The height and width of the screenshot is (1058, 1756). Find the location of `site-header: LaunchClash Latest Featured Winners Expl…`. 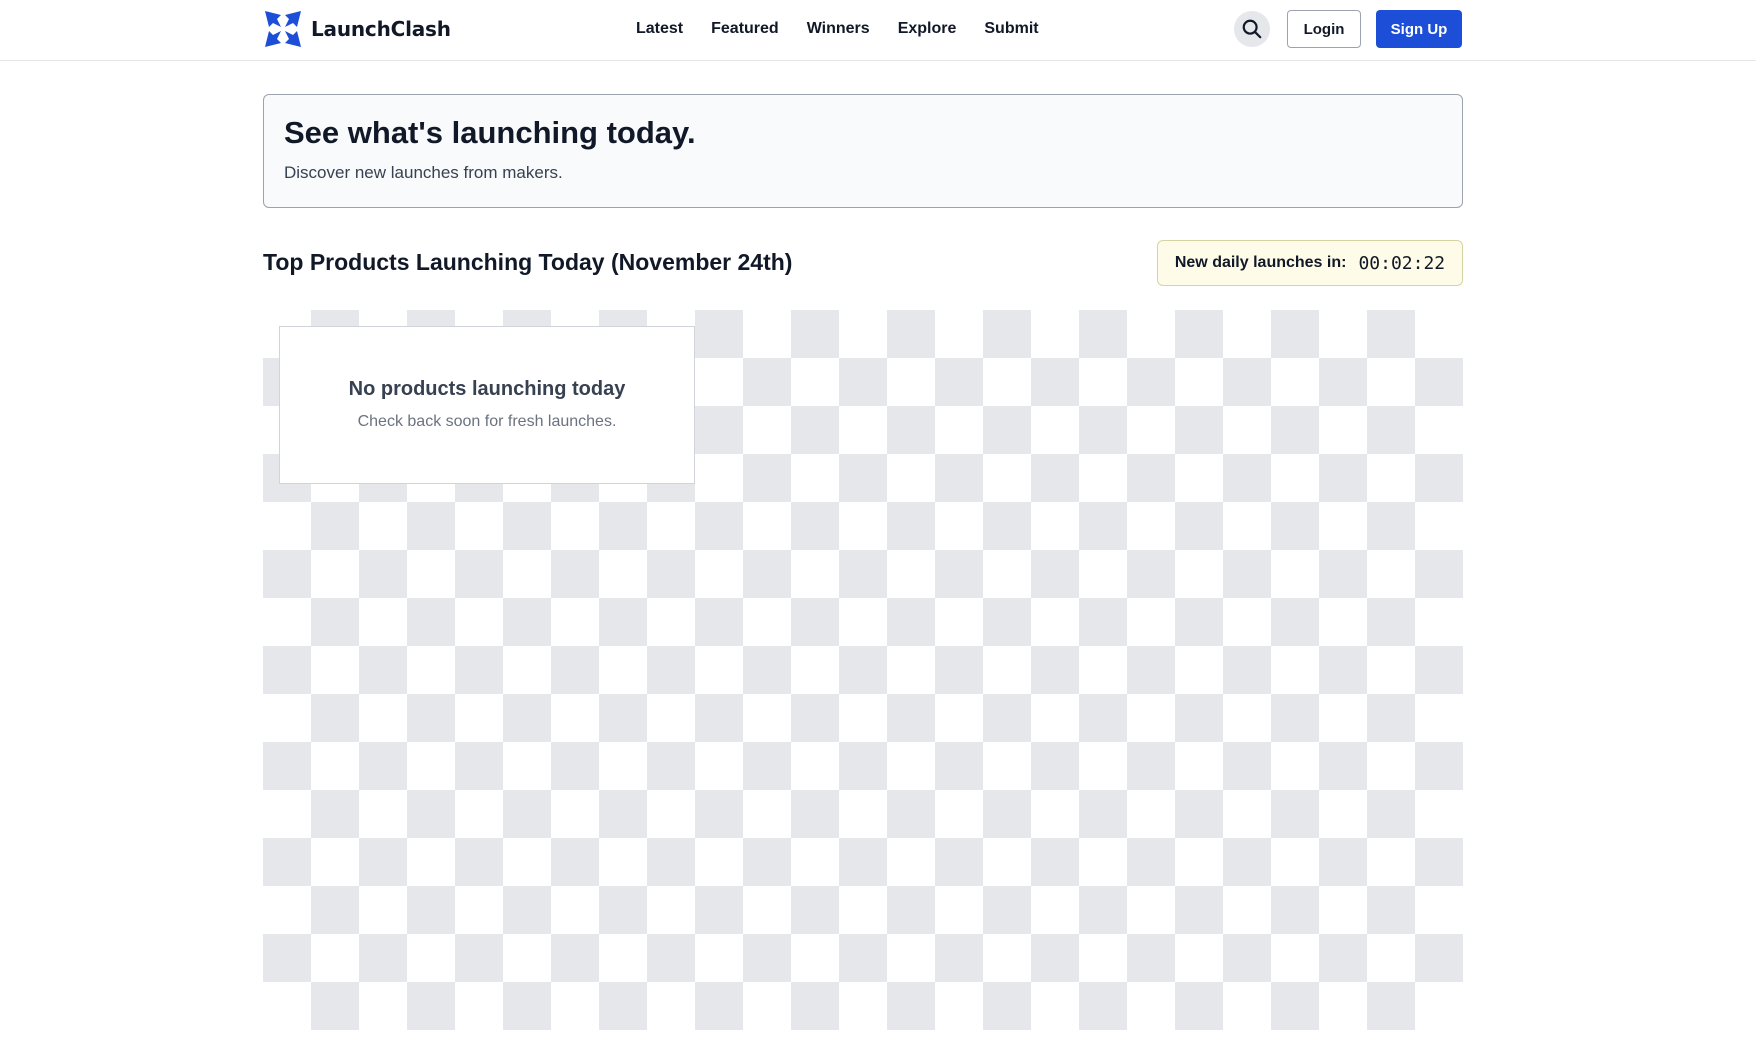

site-header: LaunchClash Latest Featured Winners Expl… is located at coordinates (878, 30).